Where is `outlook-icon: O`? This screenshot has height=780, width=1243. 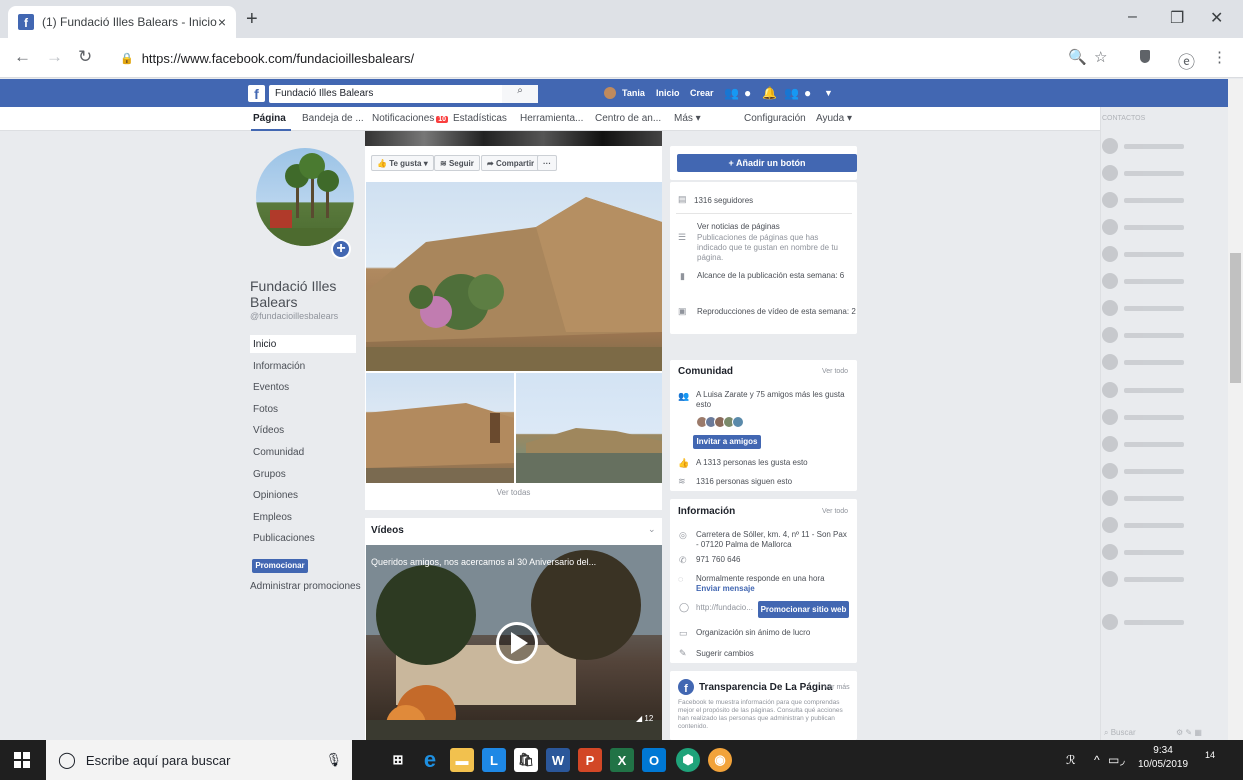
outlook-icon: O is located at coordinates (654, 760).